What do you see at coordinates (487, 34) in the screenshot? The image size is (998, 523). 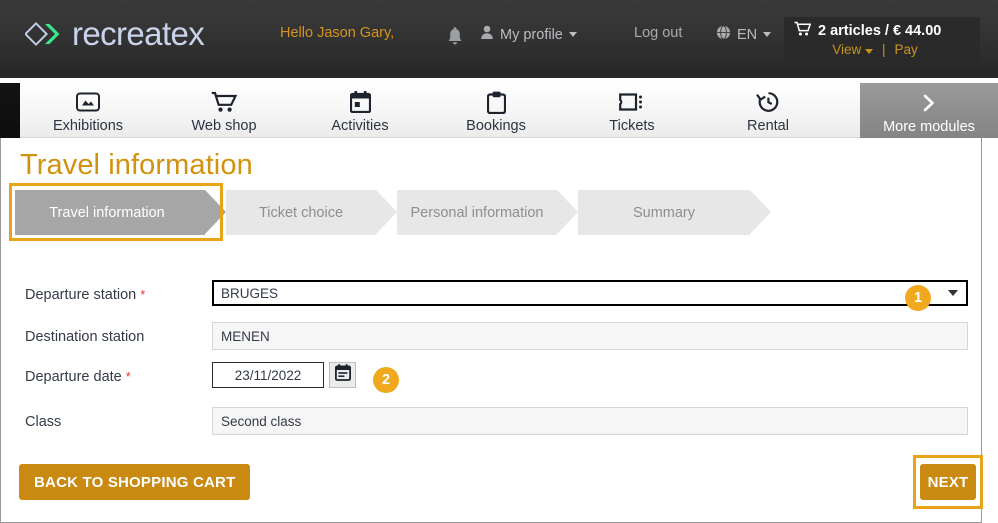 I see `user-icon` at bounding box center [487, 34].